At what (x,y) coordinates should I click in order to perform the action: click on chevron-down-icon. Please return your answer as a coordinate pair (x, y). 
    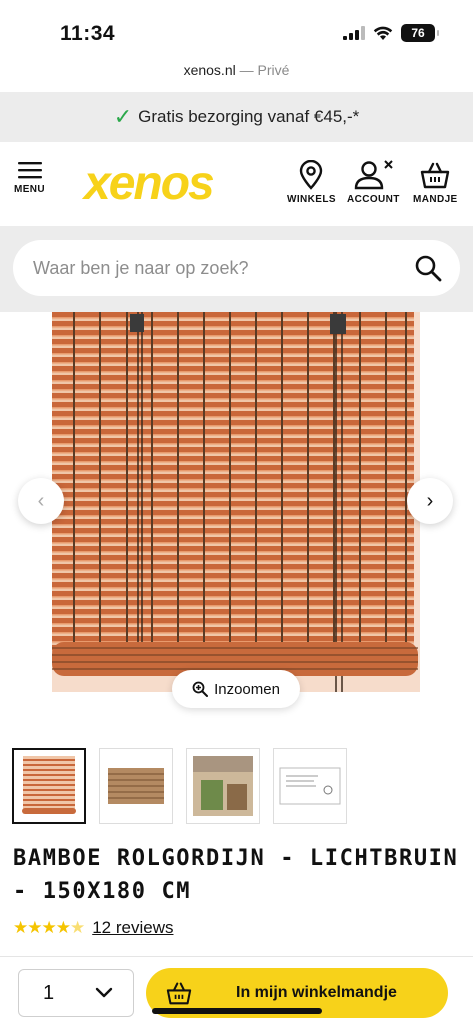
    Looking at the image, I should click on (104, 992).